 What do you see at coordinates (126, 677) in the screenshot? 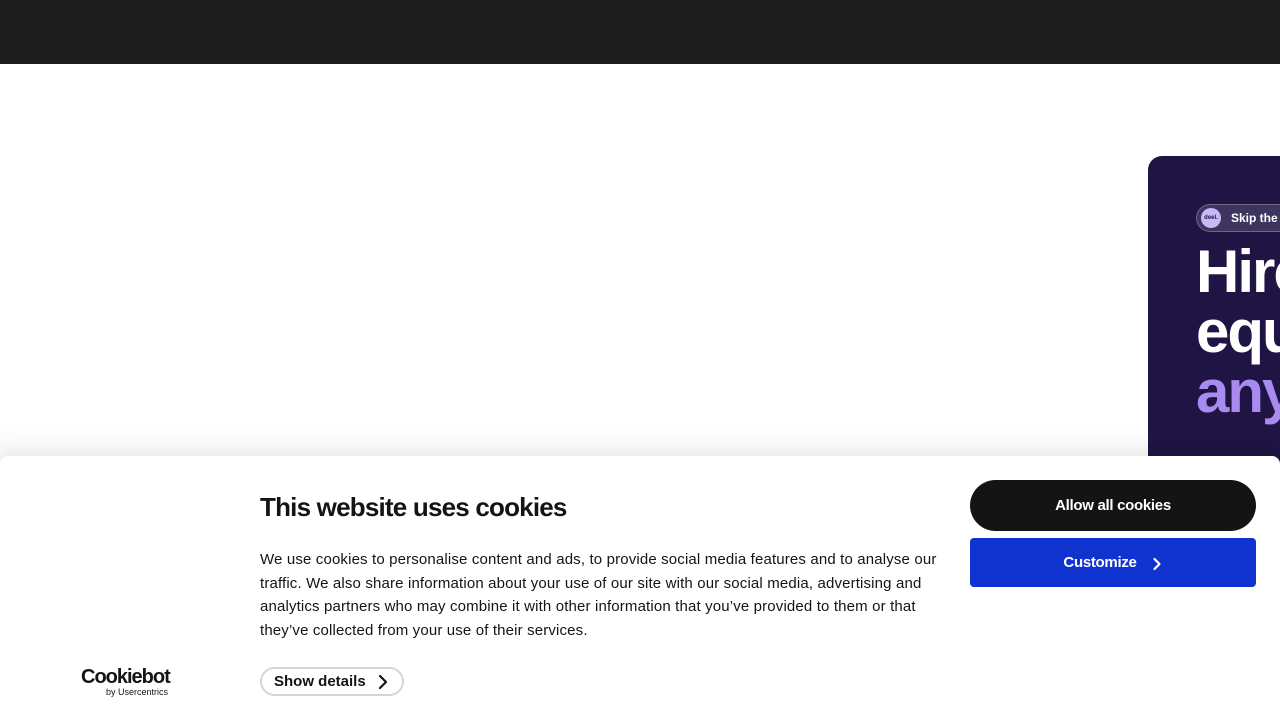
I see `cookiebot-brand: Cookiebot` at bounding box center [126, 677].